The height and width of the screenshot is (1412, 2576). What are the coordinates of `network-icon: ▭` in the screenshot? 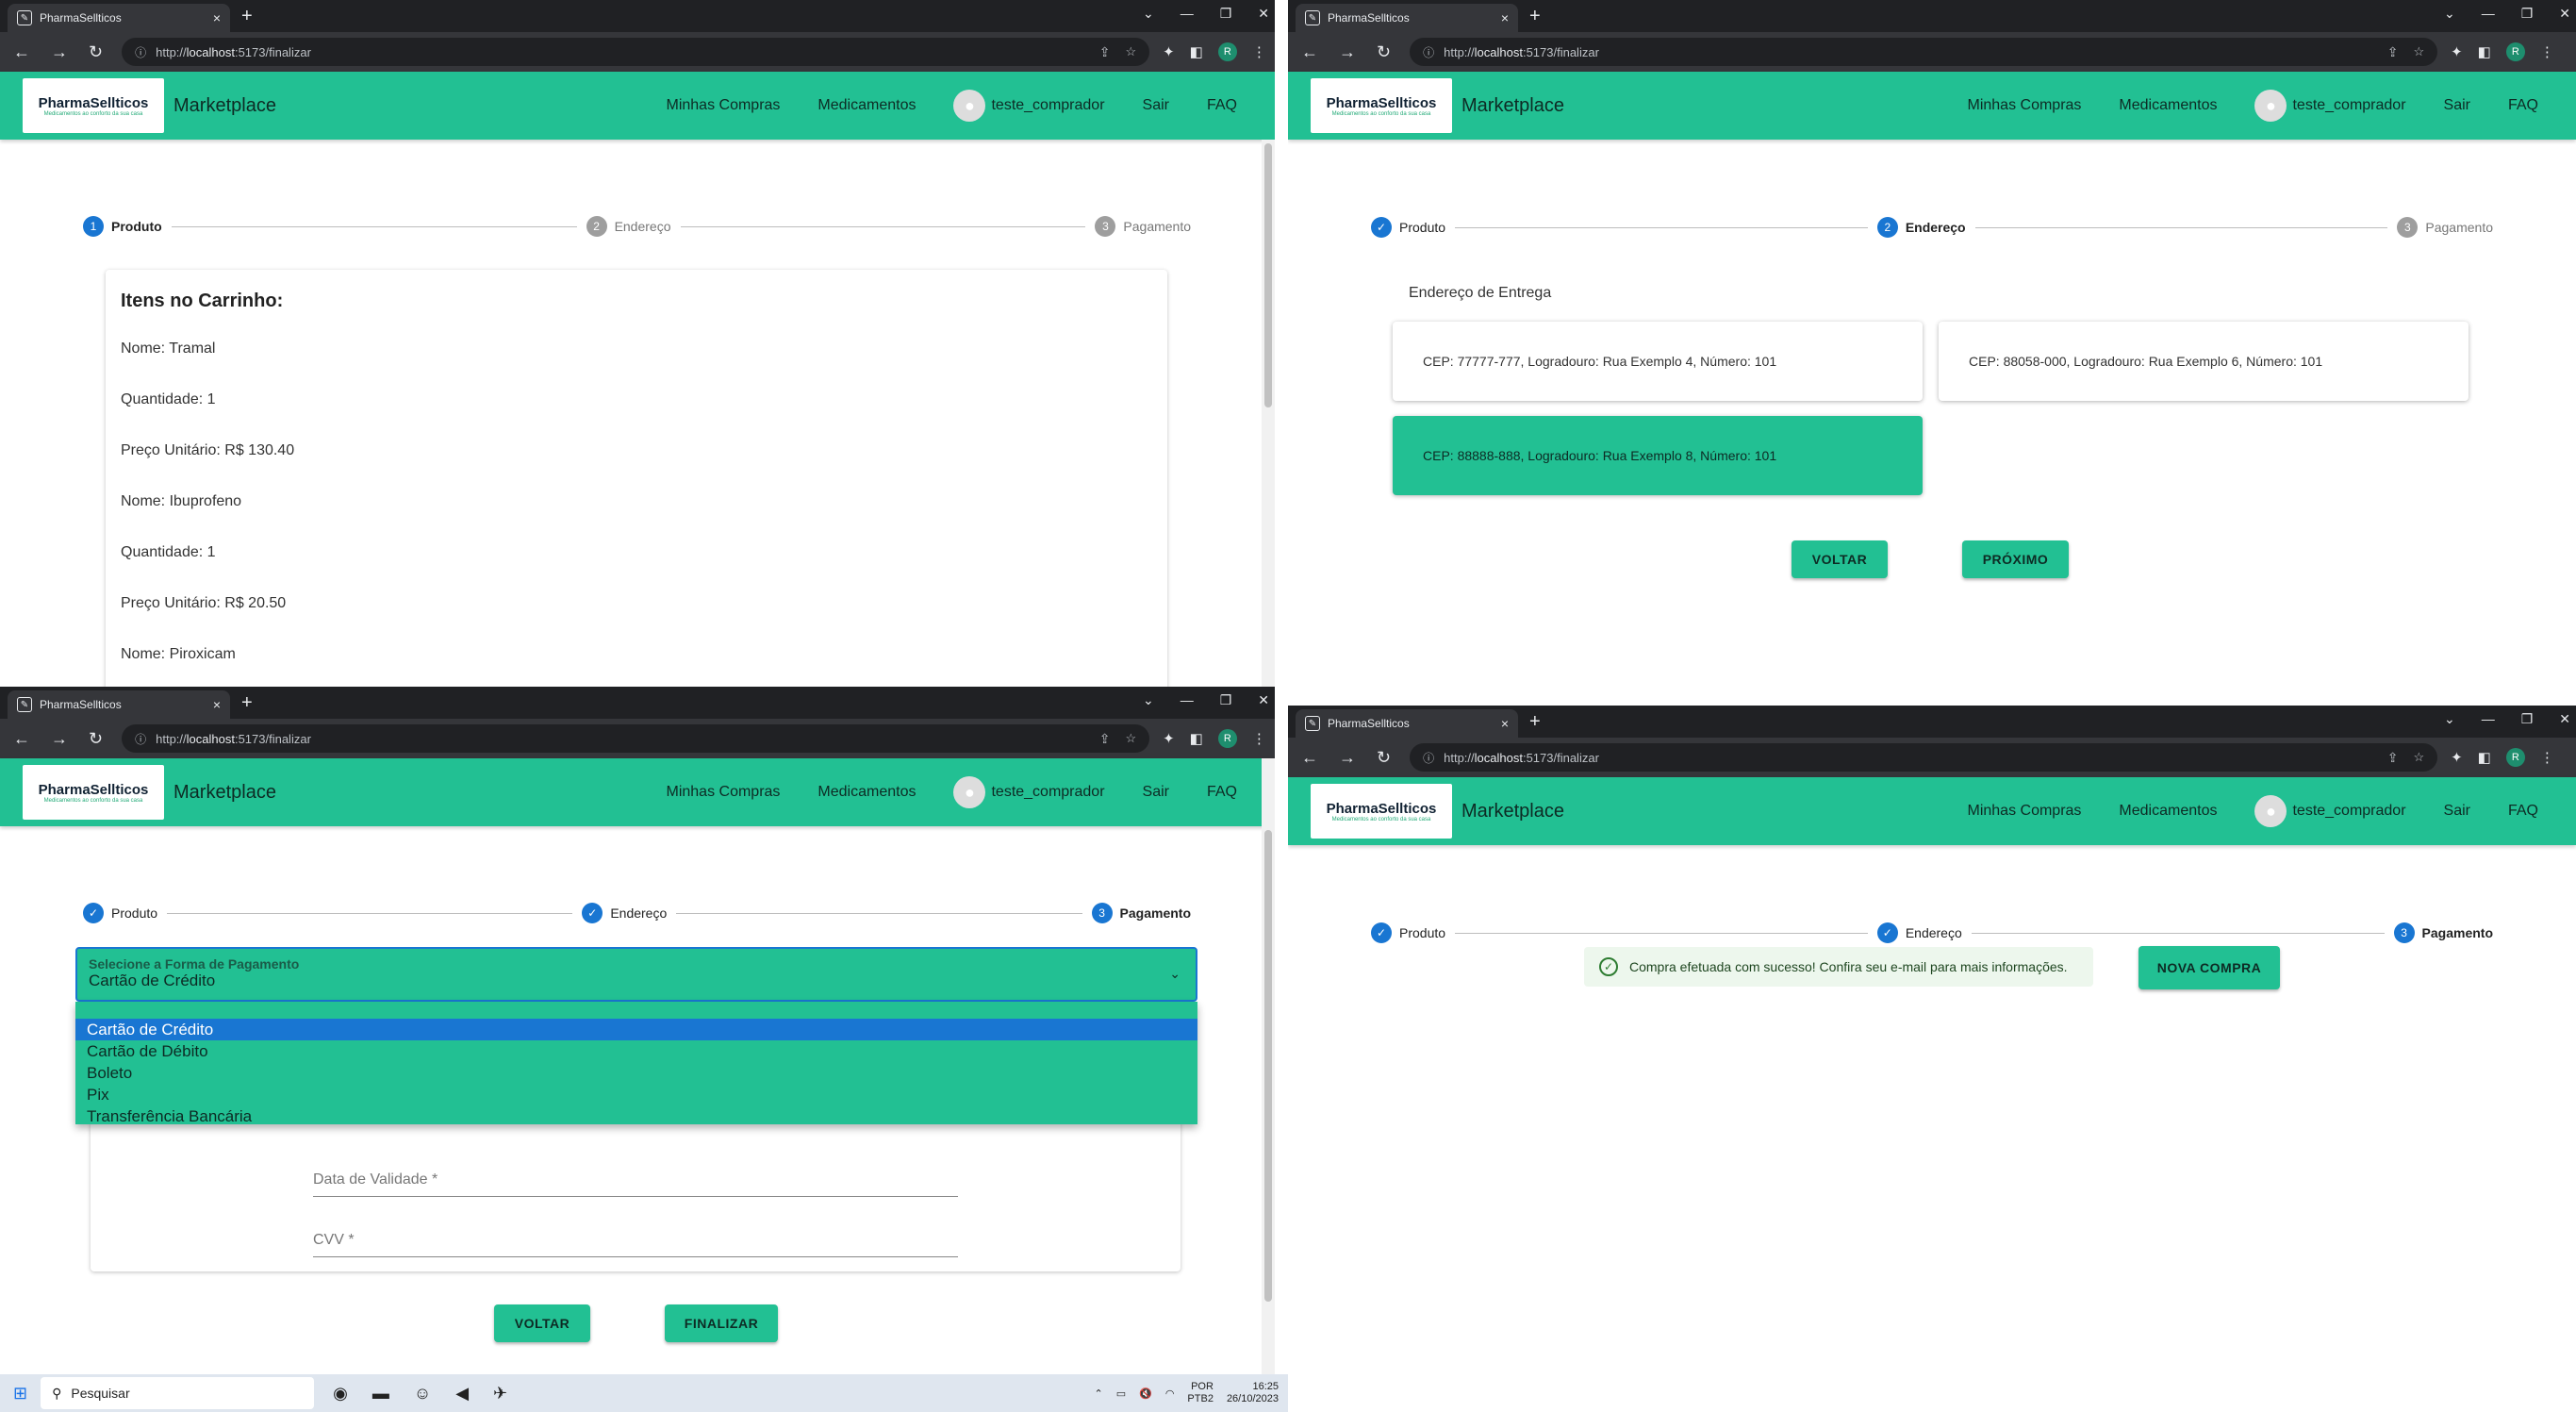 It's located at (1121, 1394).